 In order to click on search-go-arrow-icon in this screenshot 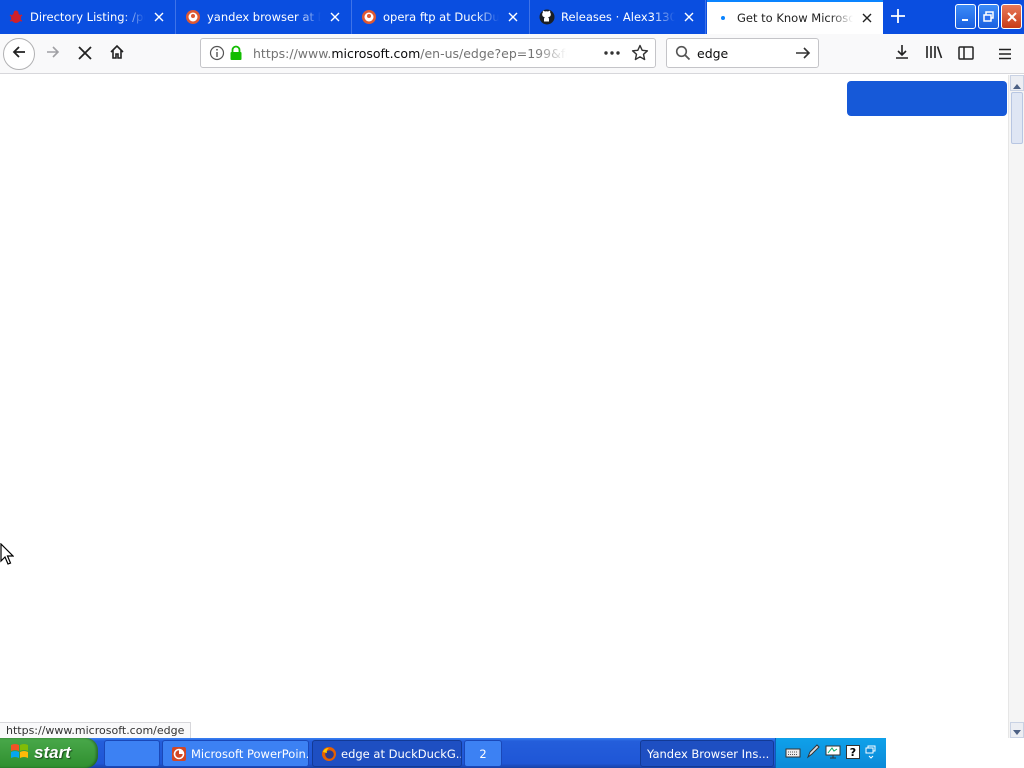, I will do `click(803, 55)`.